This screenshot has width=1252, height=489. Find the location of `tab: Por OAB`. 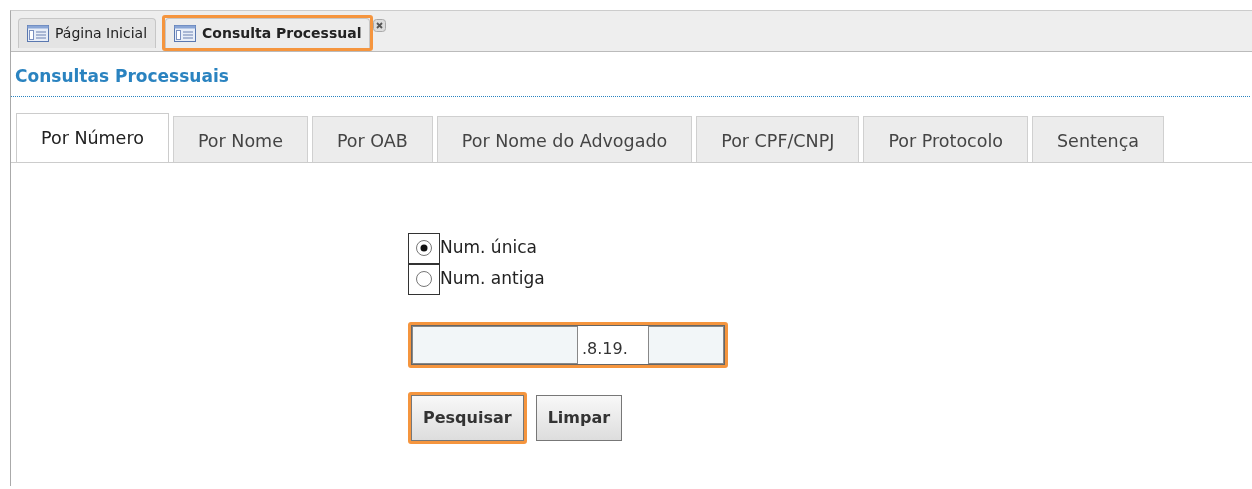

tab: Por OAB is located at coordinates (372, 138).